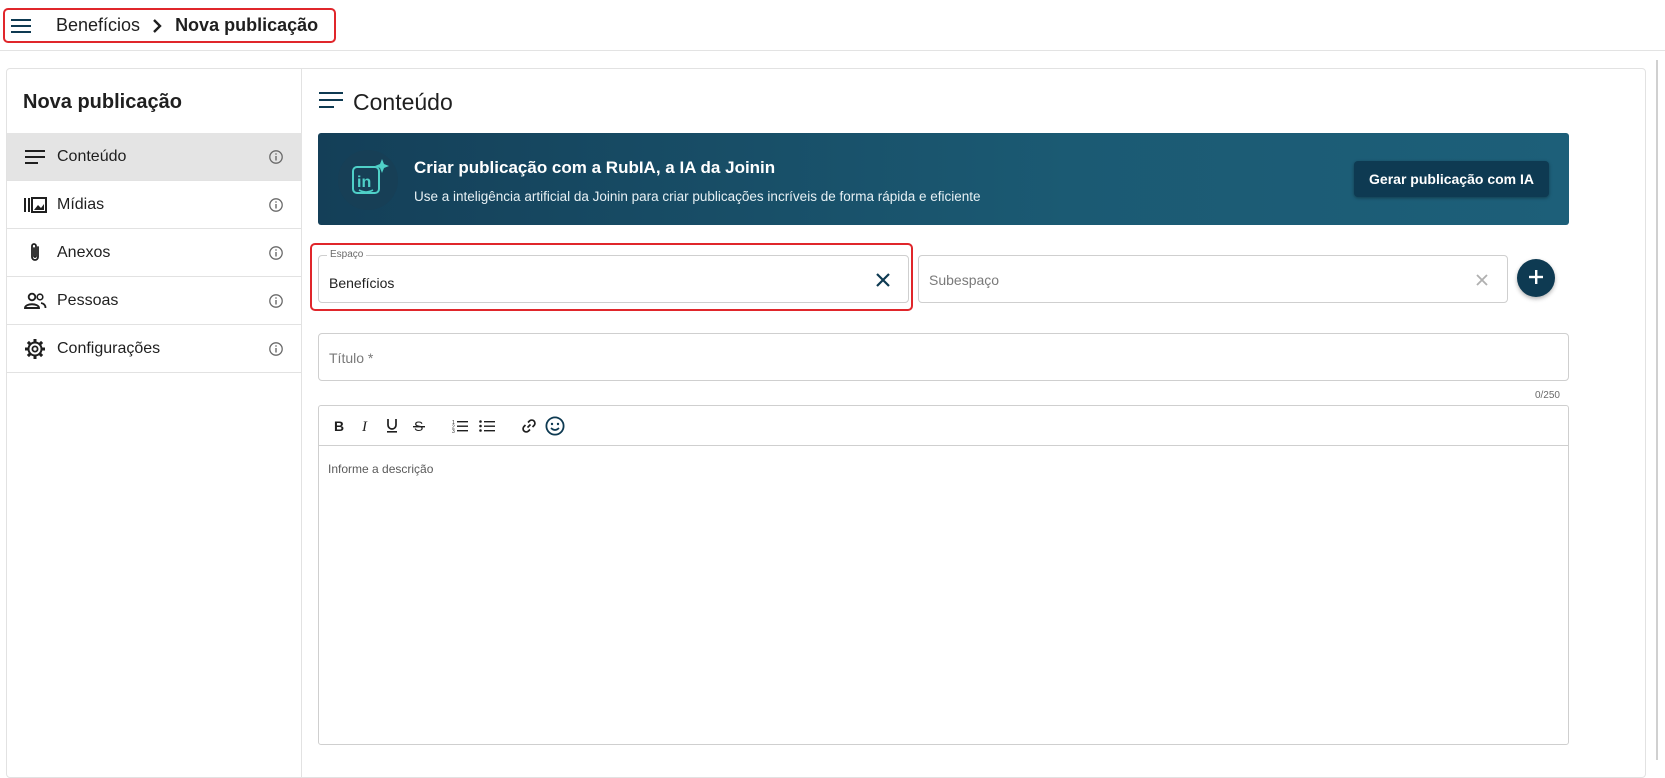  What do you see at coordinates (102, 102) in the screenshot?
I see `sidebar-title: Nova publicação` at bounding box center [102, 102].